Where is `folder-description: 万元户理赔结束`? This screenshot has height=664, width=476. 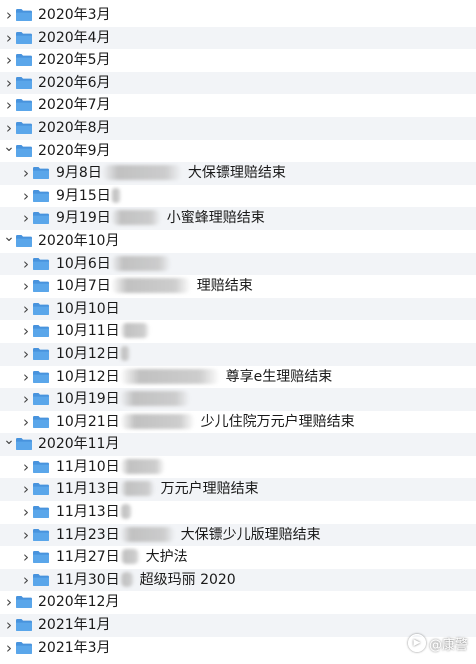
folder-description: 万元户理赔结束 is located at coordinates (209, 489).